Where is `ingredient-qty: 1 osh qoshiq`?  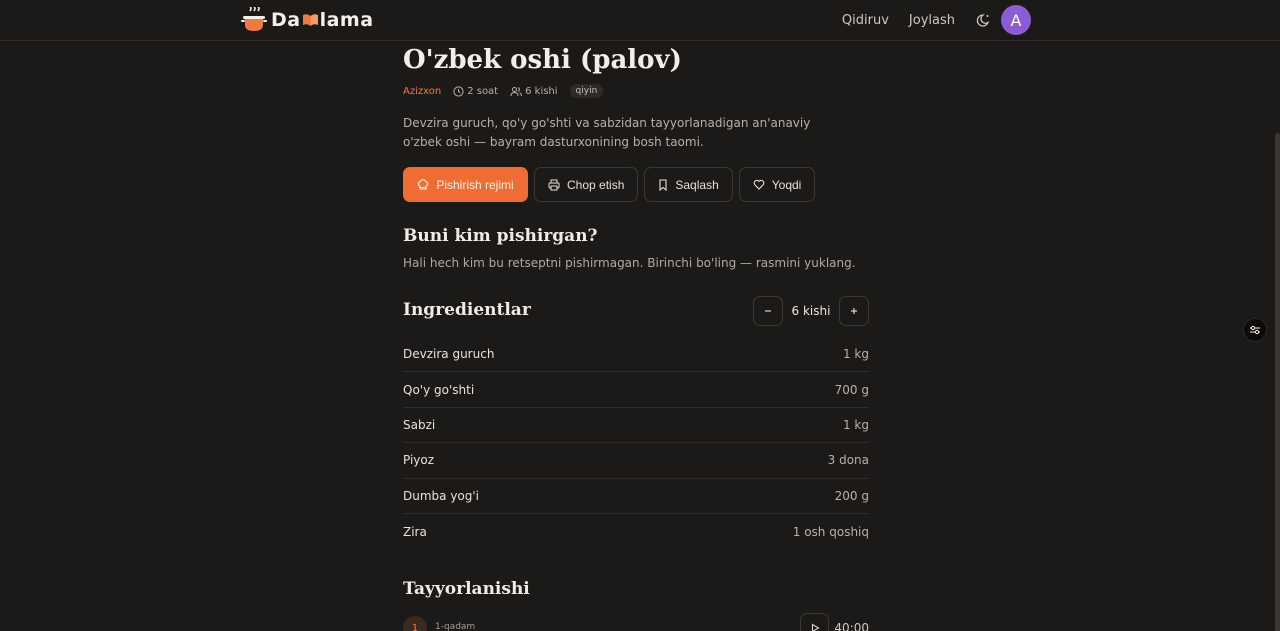
ingredient-qty: 1 osh qoshiq is located at coordinates (830, 531).